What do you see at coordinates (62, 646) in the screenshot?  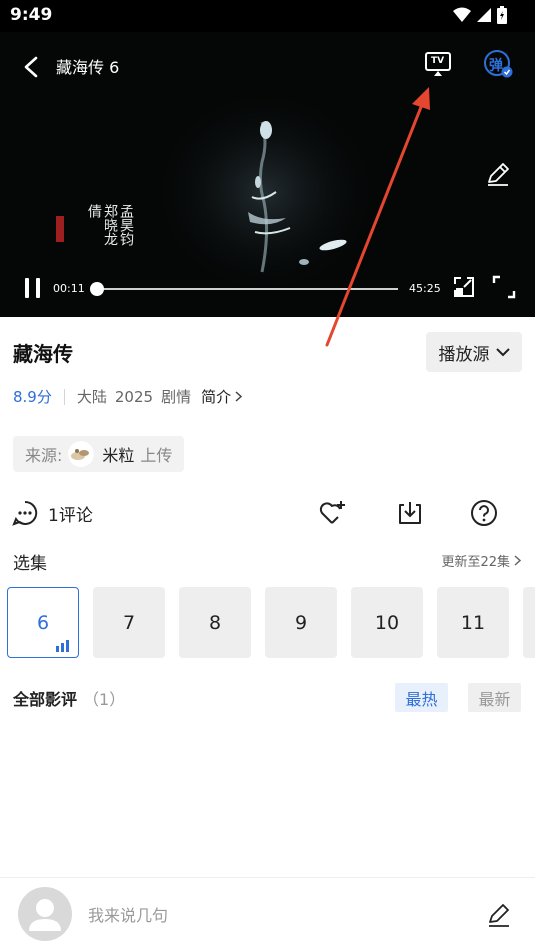 I see `playing-bars-icon` at bounding box center [62, 646].